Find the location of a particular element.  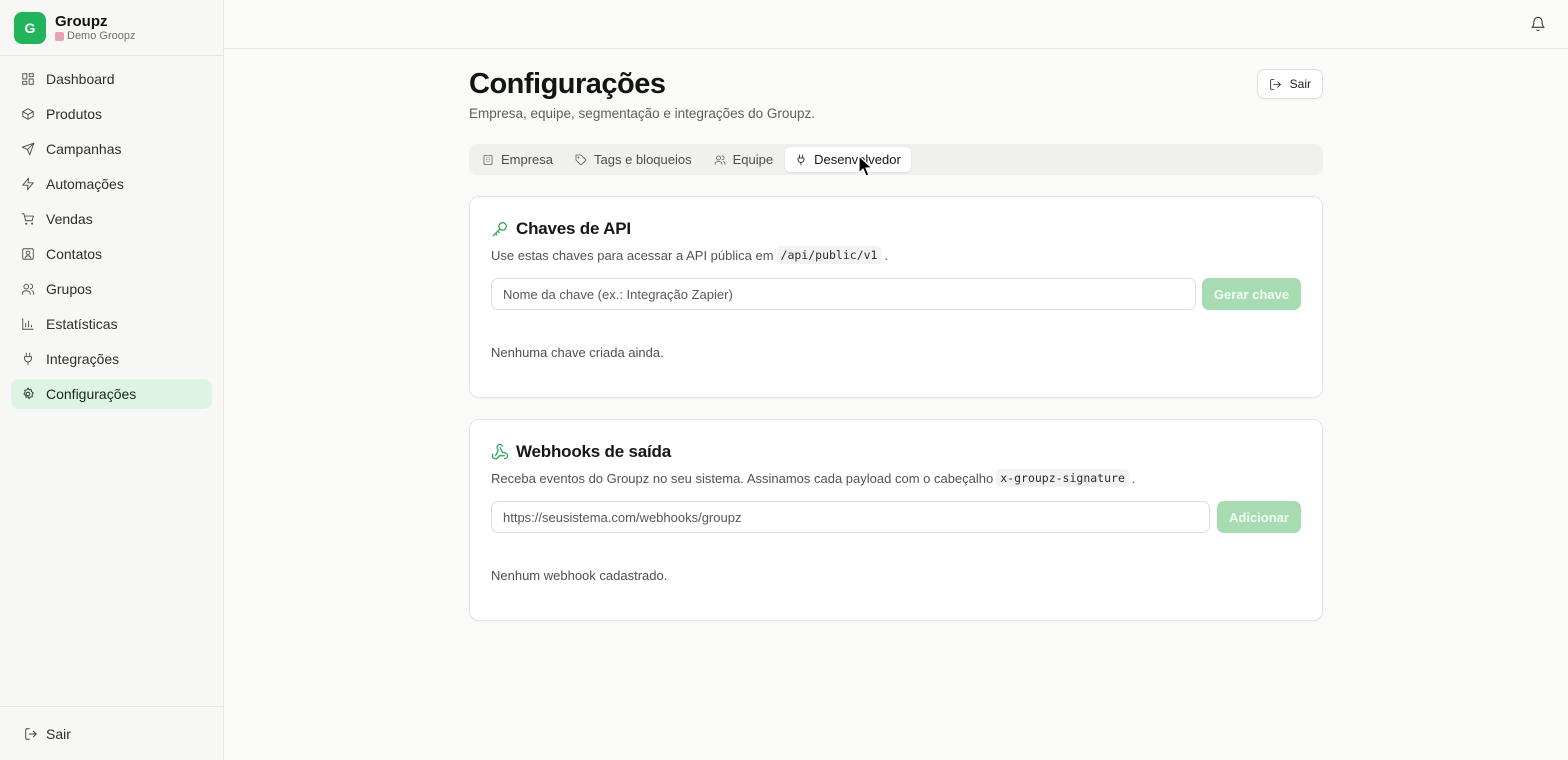

contact-icon is located at coordinates (28, 254).